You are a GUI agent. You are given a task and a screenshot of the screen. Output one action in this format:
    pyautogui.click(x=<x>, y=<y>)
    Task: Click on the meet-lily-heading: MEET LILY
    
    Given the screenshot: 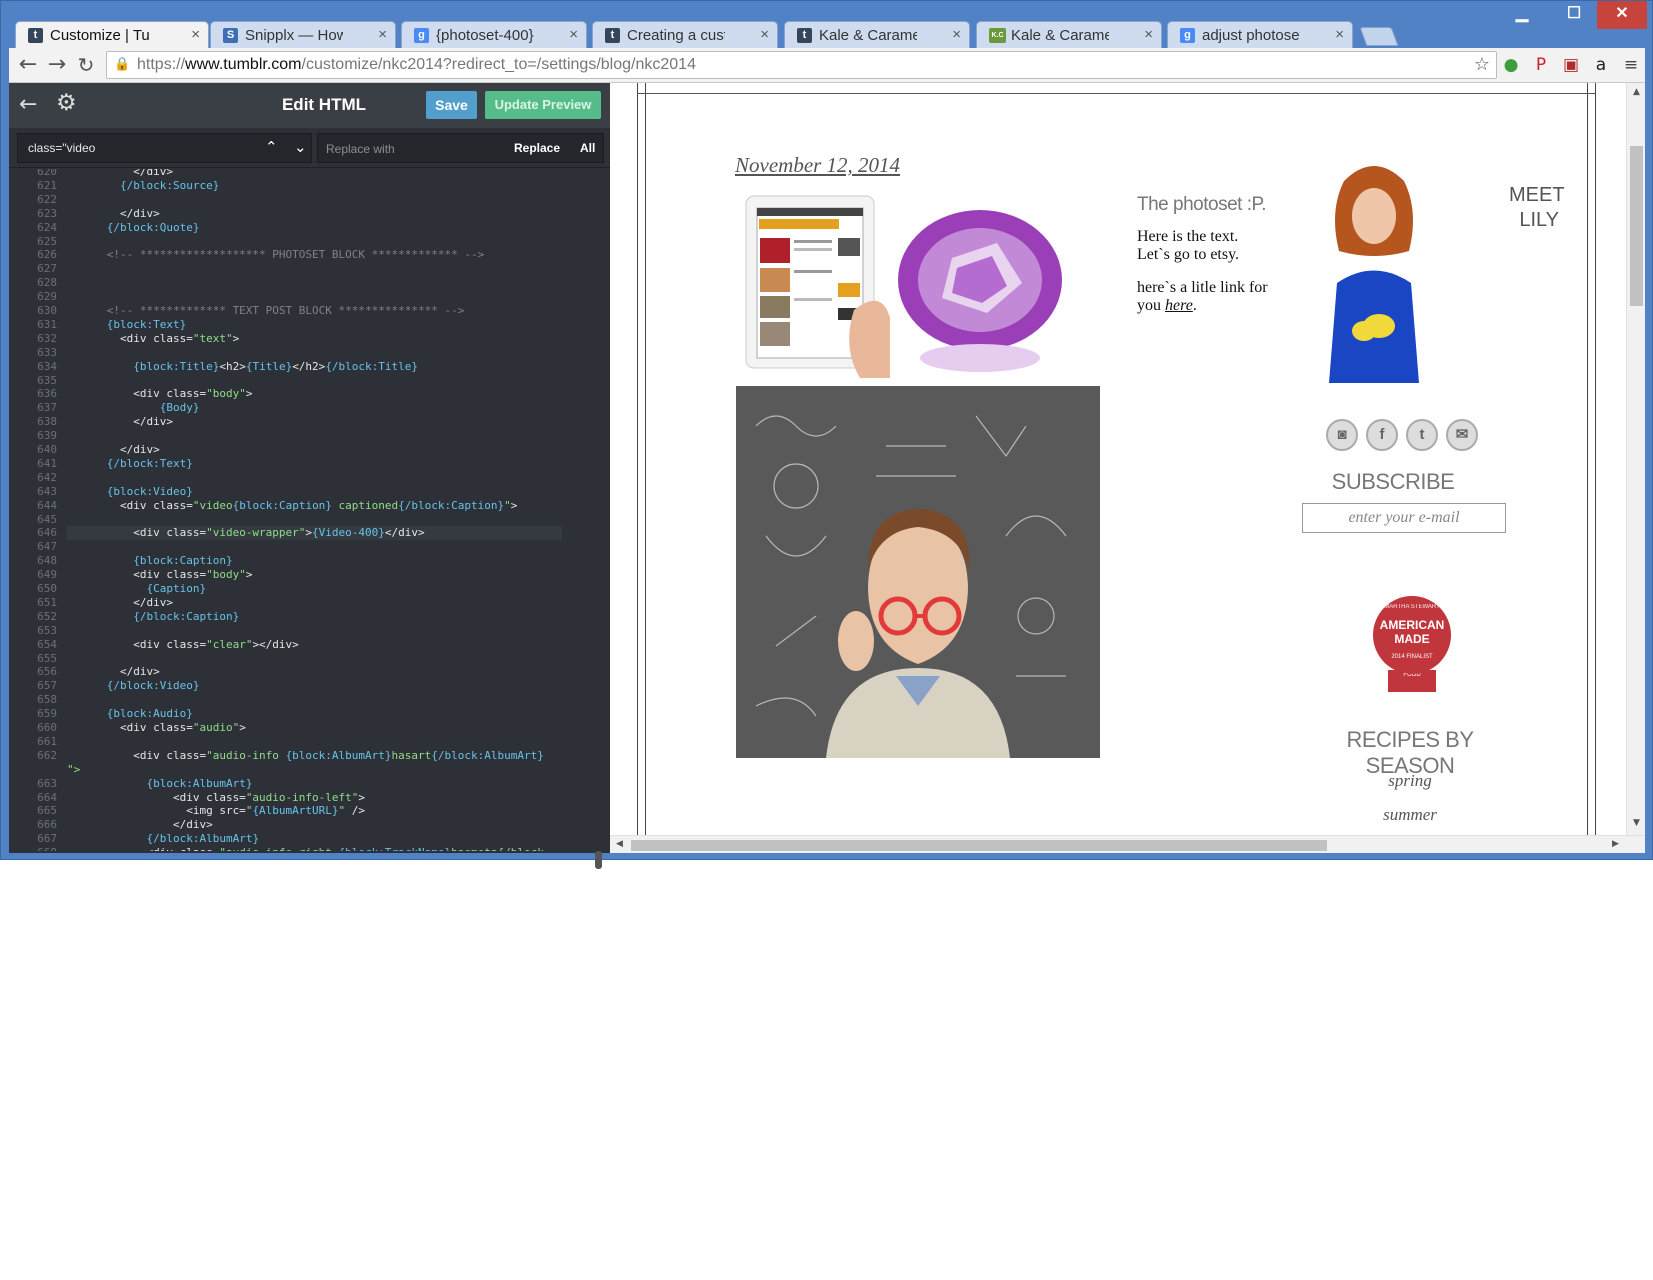 What is the action you would take?
    pyautogui.click(x=1537, y=208)
    